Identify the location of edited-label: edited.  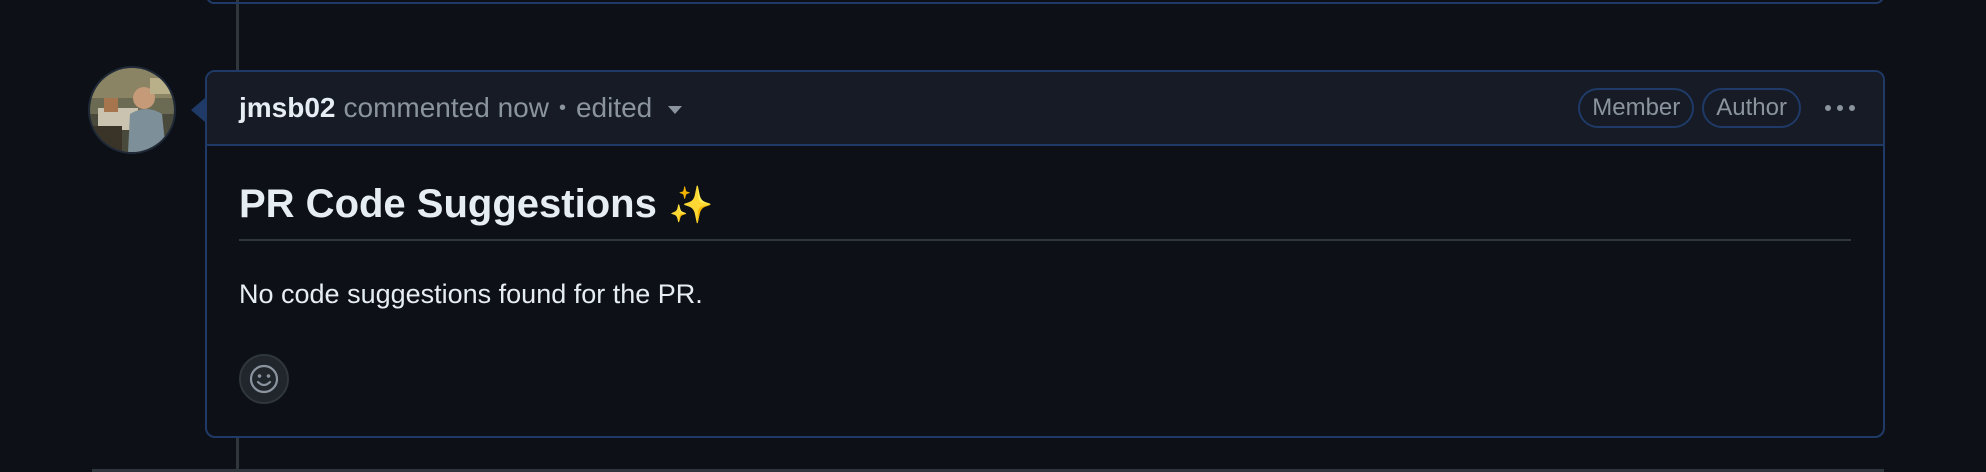
(614, 107).